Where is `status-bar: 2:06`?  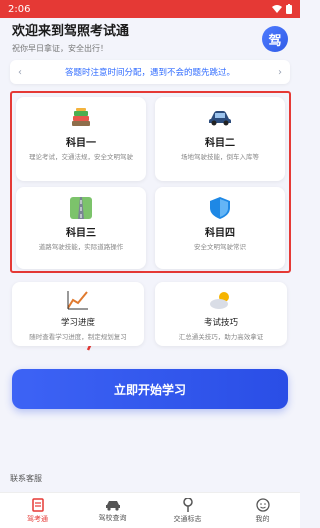 status-bar: 2:06 is located at coordinates (150, 9).